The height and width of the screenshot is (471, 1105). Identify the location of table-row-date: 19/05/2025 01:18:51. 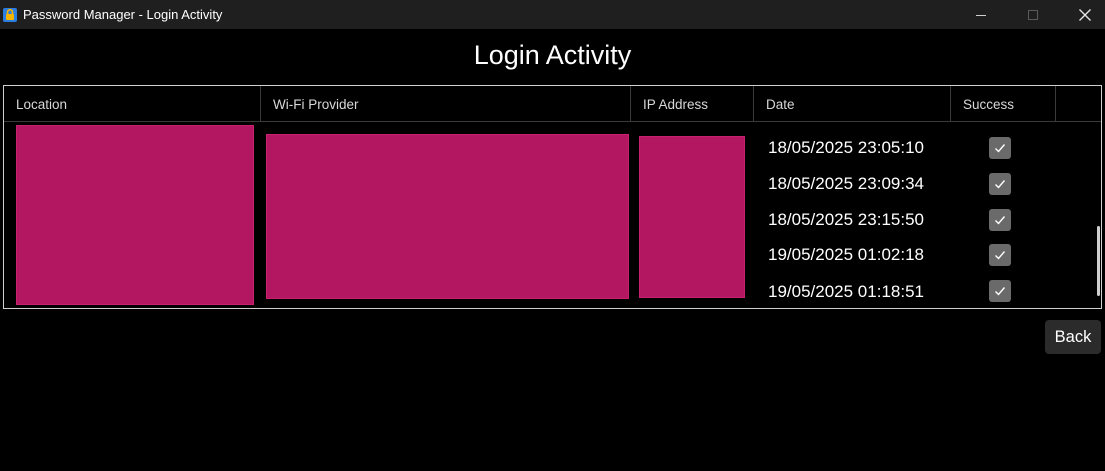
(846, 291).